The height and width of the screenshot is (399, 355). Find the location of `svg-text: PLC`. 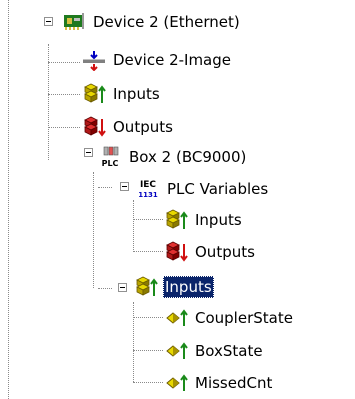

svg-text: PLC is located at coordinates (110, 163).